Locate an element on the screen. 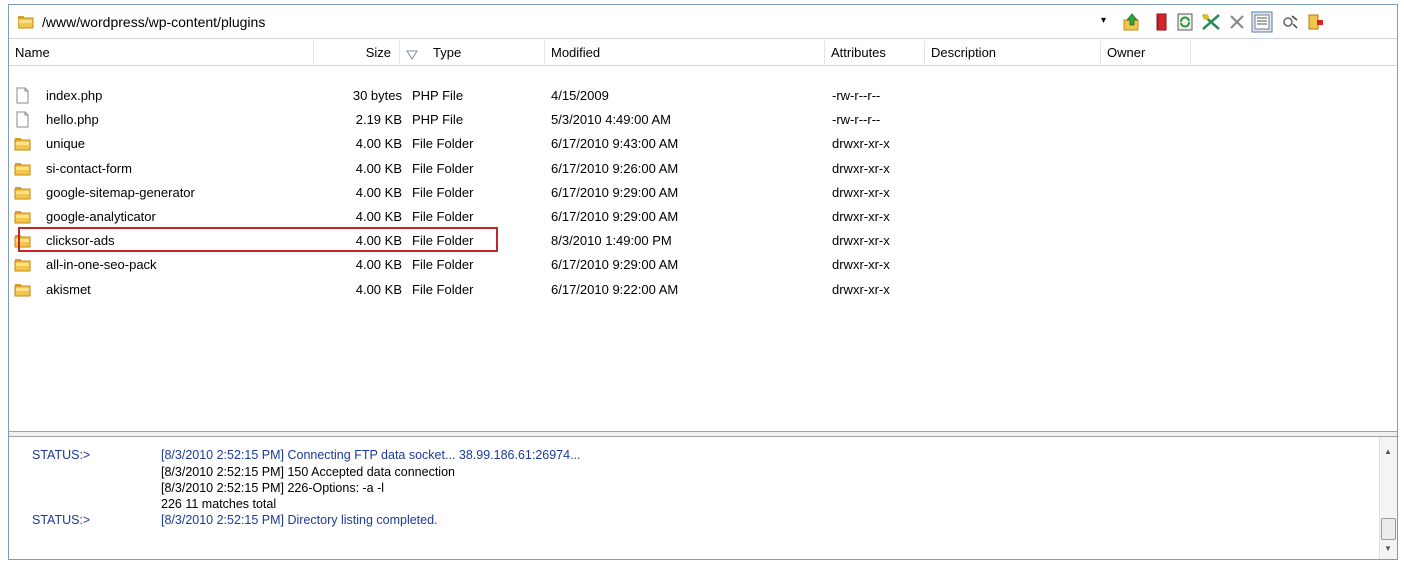 This screenshot has height=563, width=1404. log-scrollbar: ▲ ▼ is located at coordinates (1388, 498).